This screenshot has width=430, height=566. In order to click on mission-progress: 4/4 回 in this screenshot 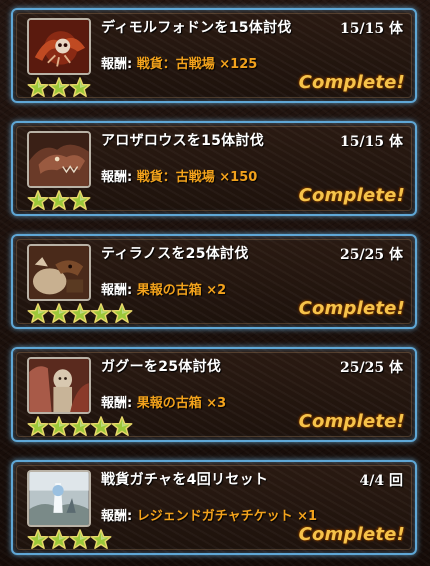, I will do `click(381, 481)`.